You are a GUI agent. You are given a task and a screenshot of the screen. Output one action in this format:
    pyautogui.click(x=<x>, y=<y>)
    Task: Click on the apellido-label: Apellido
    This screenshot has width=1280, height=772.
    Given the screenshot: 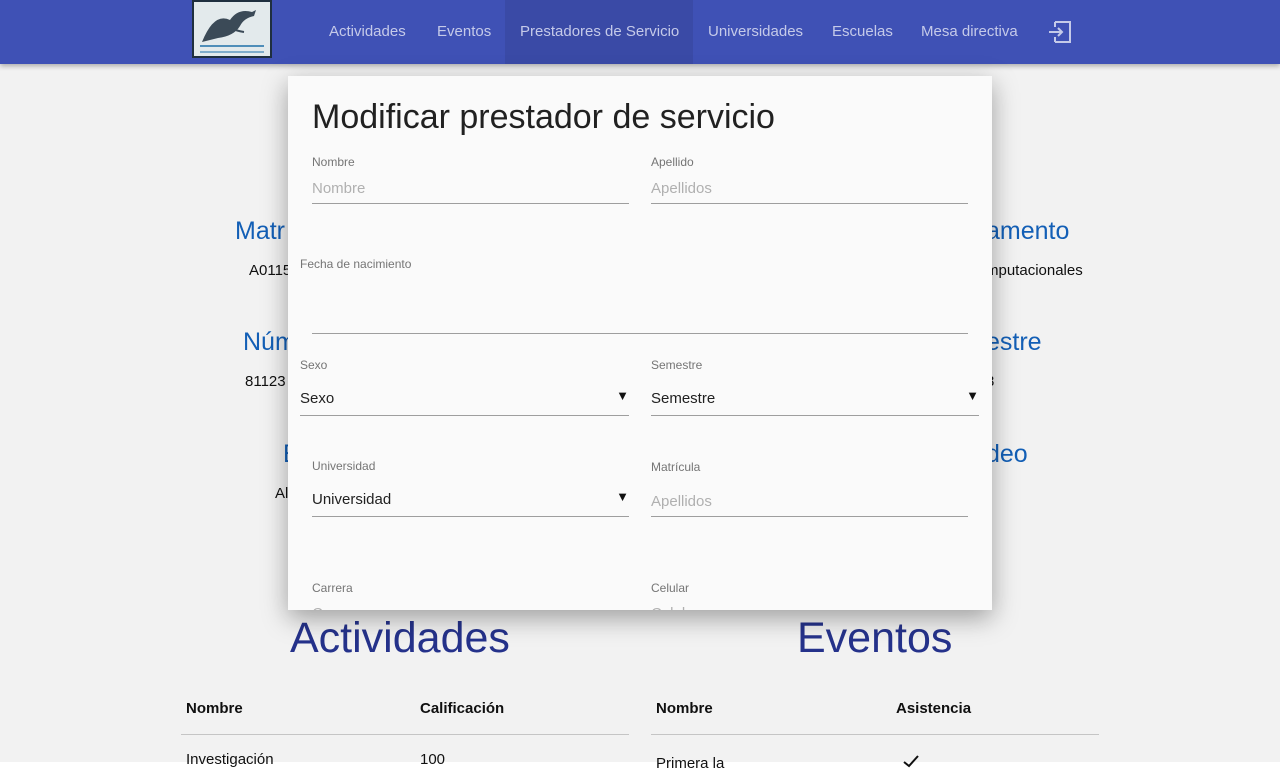 What is the action you would take?
    pyautogui.click(x=672, y=162)
    